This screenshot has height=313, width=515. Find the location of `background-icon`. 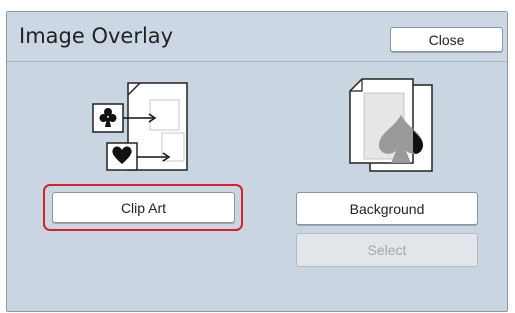

background-icon is located at coordinates (389, 127).